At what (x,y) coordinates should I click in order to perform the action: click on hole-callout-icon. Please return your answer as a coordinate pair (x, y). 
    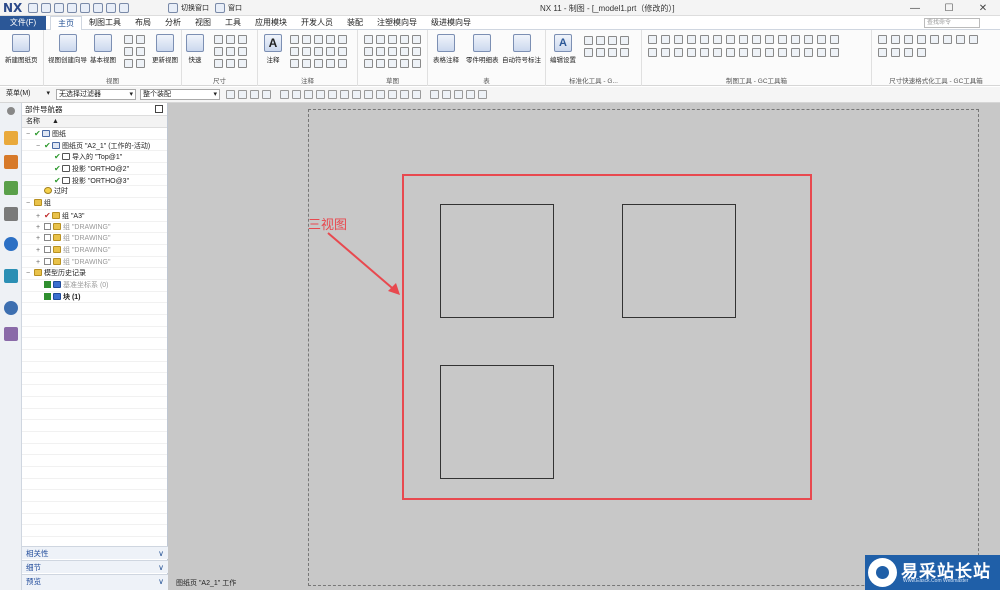
    Looking at the image, I should click on (230, 63).